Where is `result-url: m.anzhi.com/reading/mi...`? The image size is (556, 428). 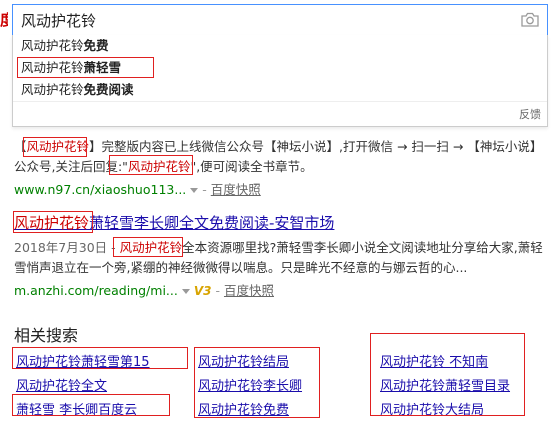 result-url: m.anzhi.com/reading/mi... is located at coordinates (96, 290).